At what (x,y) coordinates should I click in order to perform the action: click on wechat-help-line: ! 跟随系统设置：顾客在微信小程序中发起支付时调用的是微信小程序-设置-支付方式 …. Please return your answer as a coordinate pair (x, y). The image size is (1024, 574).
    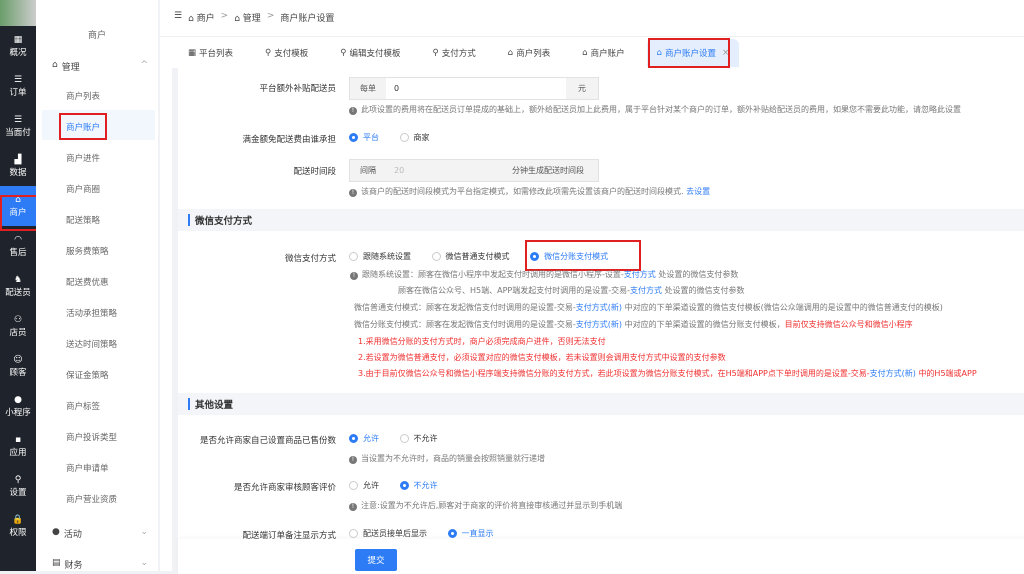
    Looking at the image, I should click on (544, 274).